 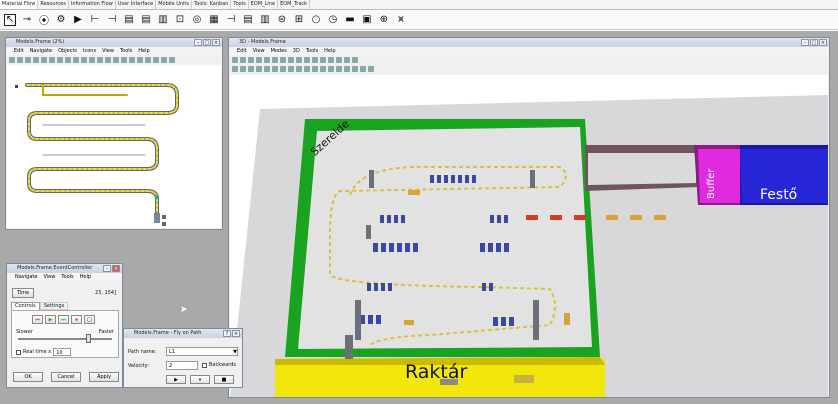 What do you see at coordinates (174, 4) in the screenshot?
I see `tab-4: Mobile Units` at bounding box center [174, 4].